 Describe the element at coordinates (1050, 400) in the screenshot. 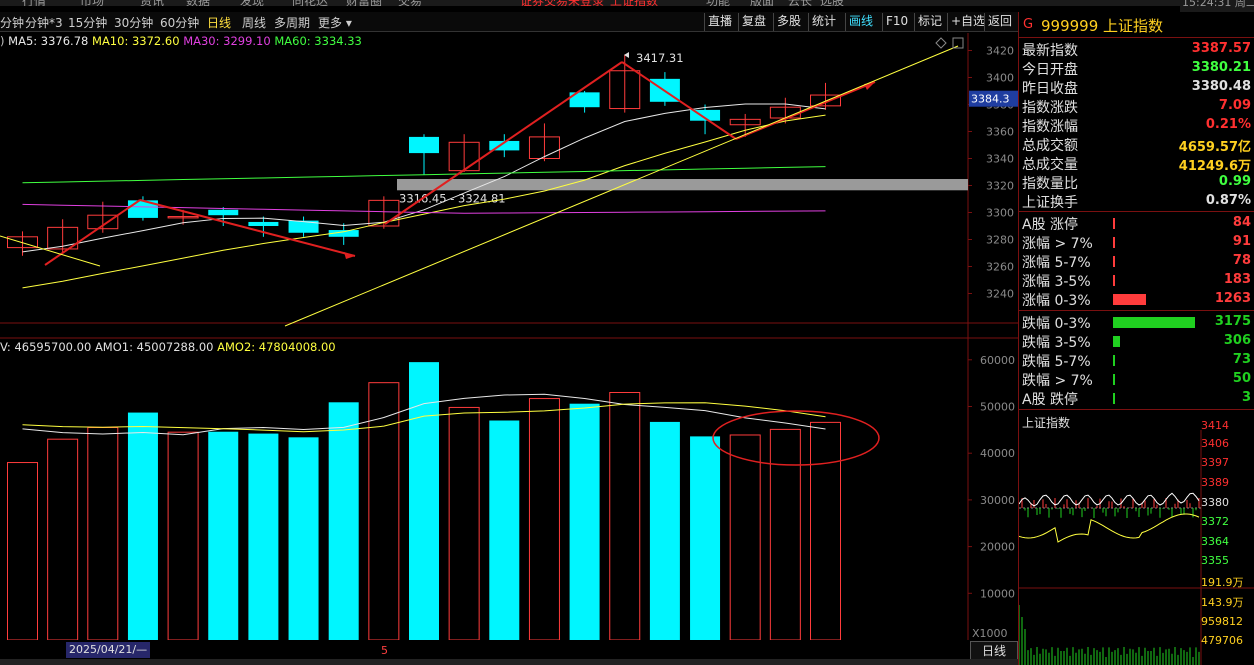

I see `breadth-label: A股 跌停` at that location.